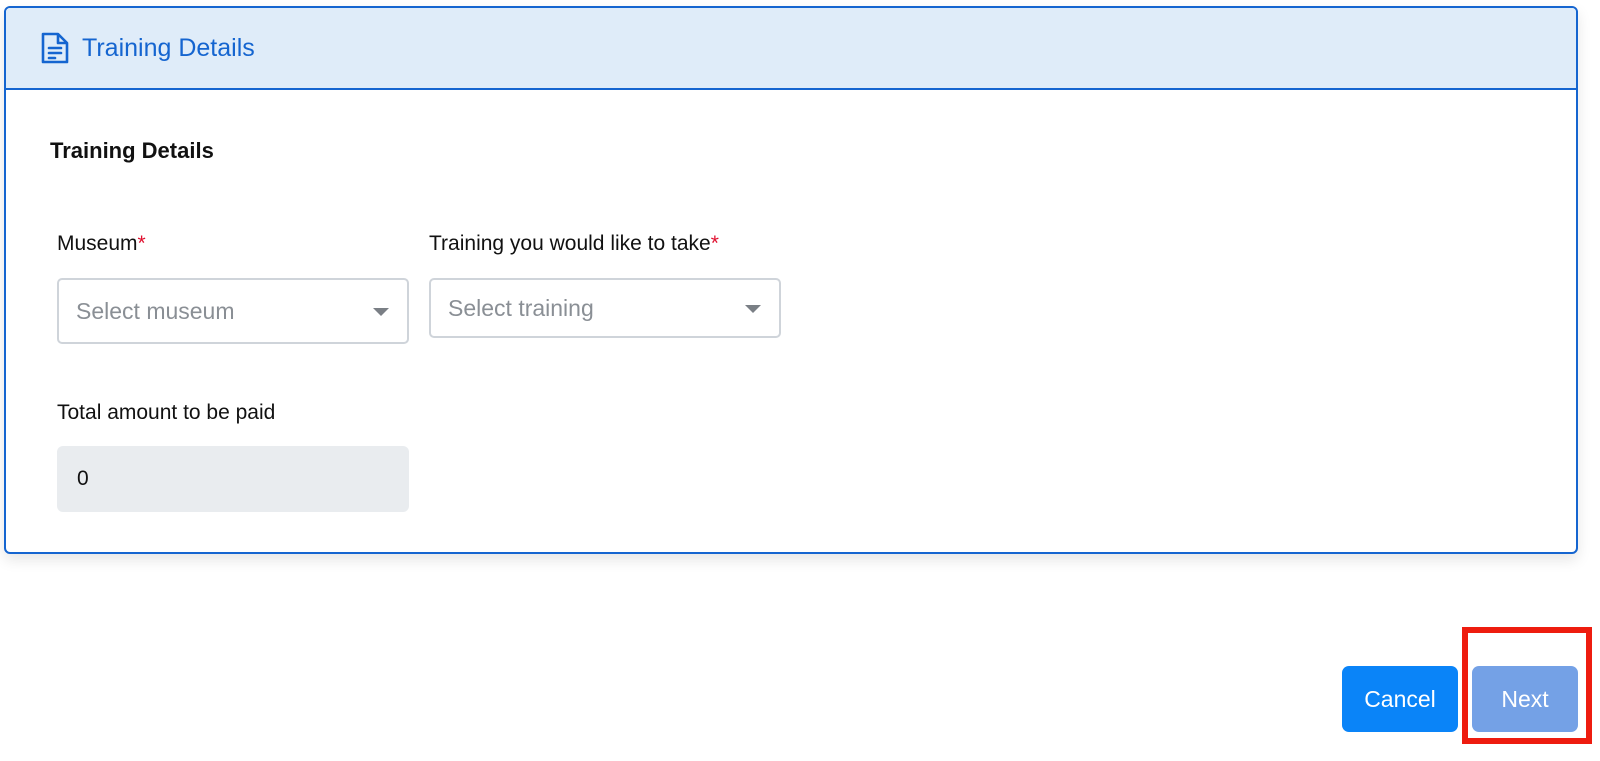 Image resolution: width=1600 pixels, height=761 pixels. Describe the element at coordinates (791, 49) in the screenshot. I see `card-header: Training Details` at that location.